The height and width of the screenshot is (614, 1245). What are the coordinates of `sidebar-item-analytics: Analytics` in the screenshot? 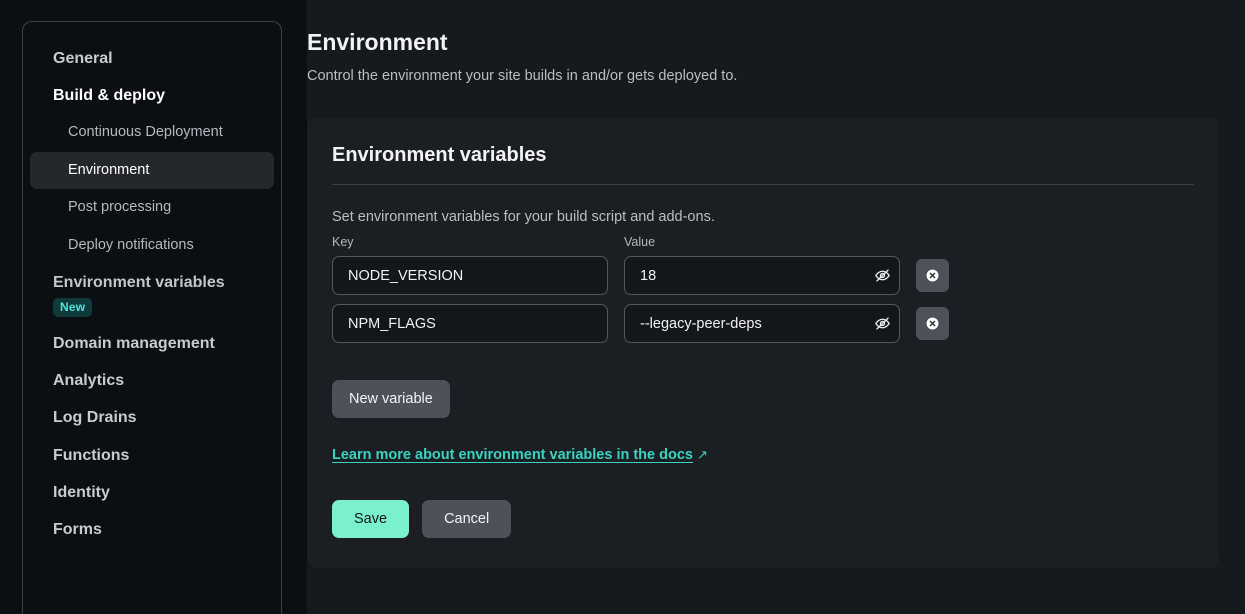 It's located at (152, 380).